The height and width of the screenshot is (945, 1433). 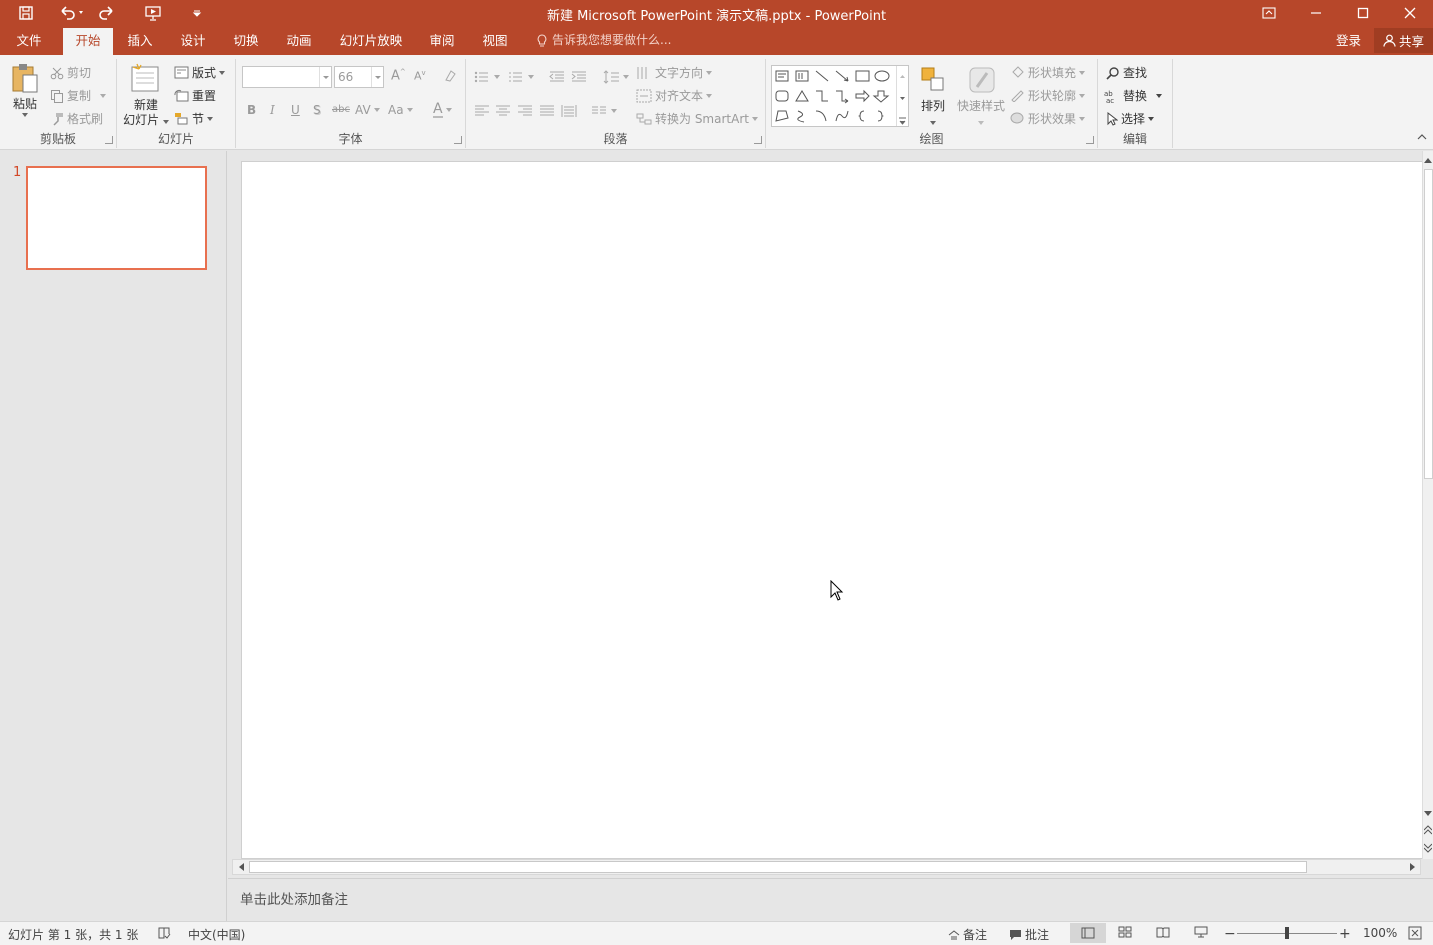 I want to click on ribbon-display-options-button, so click(x=1268, y=13).